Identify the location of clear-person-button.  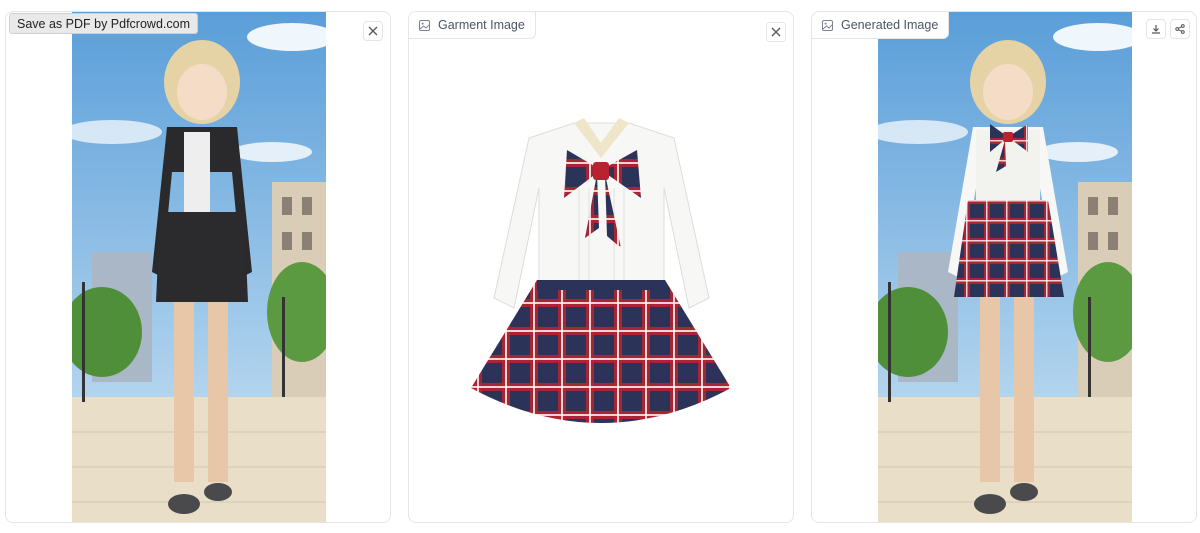
(373, 31).